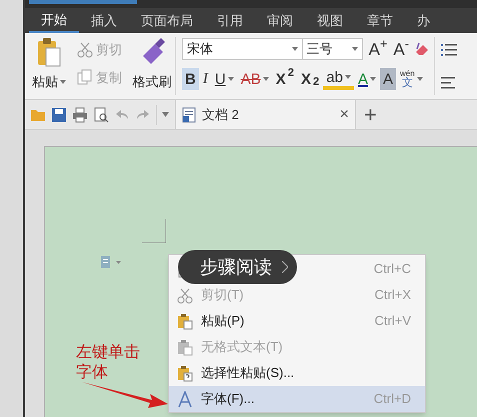 The height and width of the screenshot is (417, 477). What do you see at coordinates (344, 114) in the screenshot?
I see `close-tab-button: ×` at bounding box center [344, 114].